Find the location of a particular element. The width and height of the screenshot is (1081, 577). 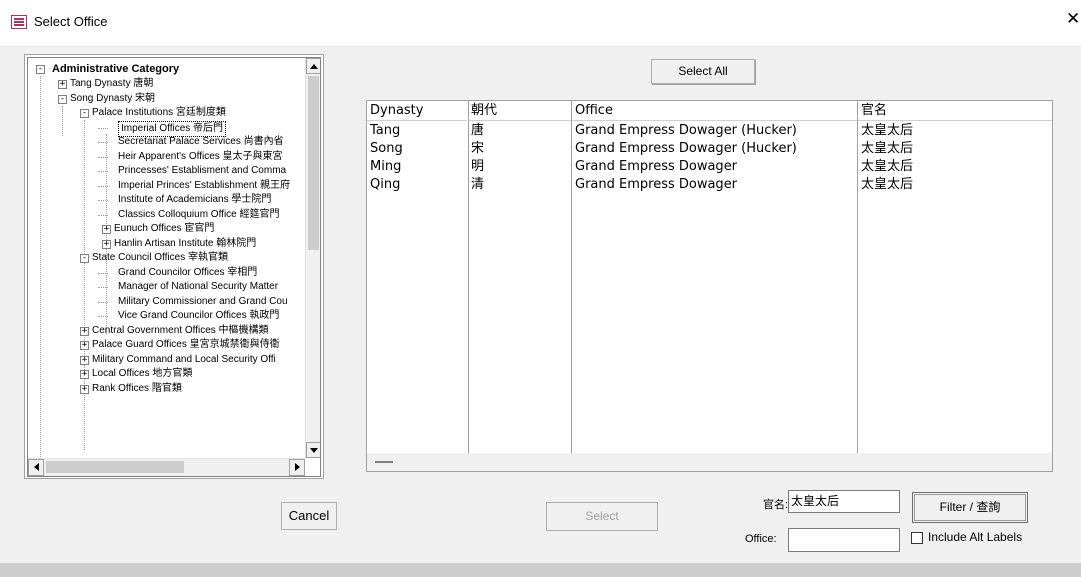

scroll-left-button is located at coordinates (36, 467).